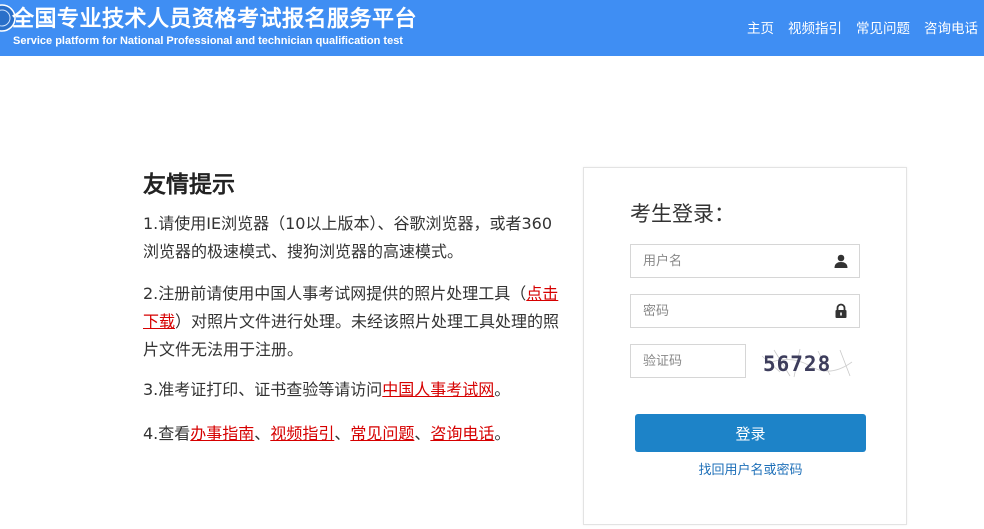  What do you see at coordinates (502, 433) in the screenshot?
I see `tip-view-end: 。` at bounding box center [502, 433].